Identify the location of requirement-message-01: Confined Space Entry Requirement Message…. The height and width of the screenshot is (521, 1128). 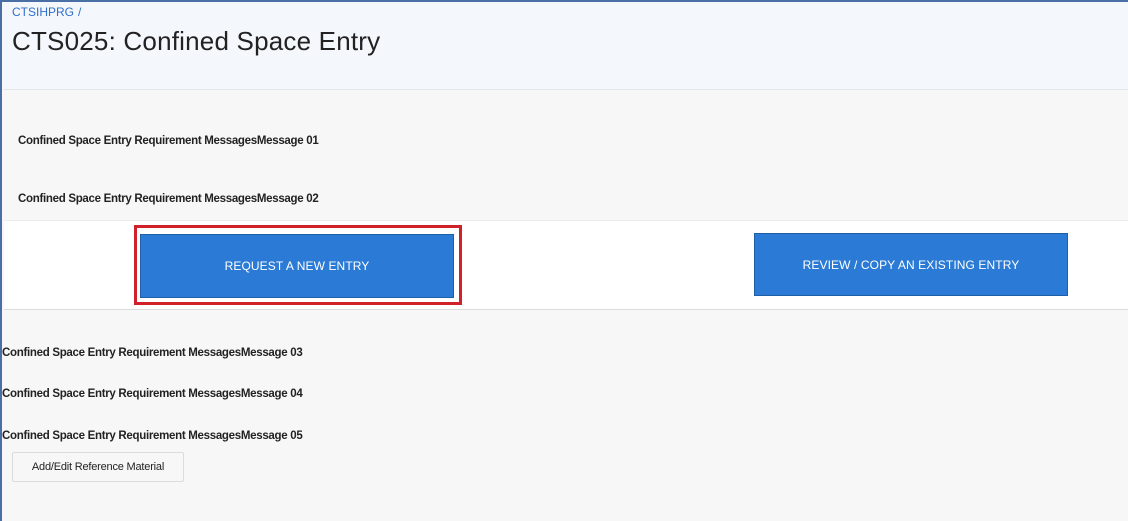
(168, 141).